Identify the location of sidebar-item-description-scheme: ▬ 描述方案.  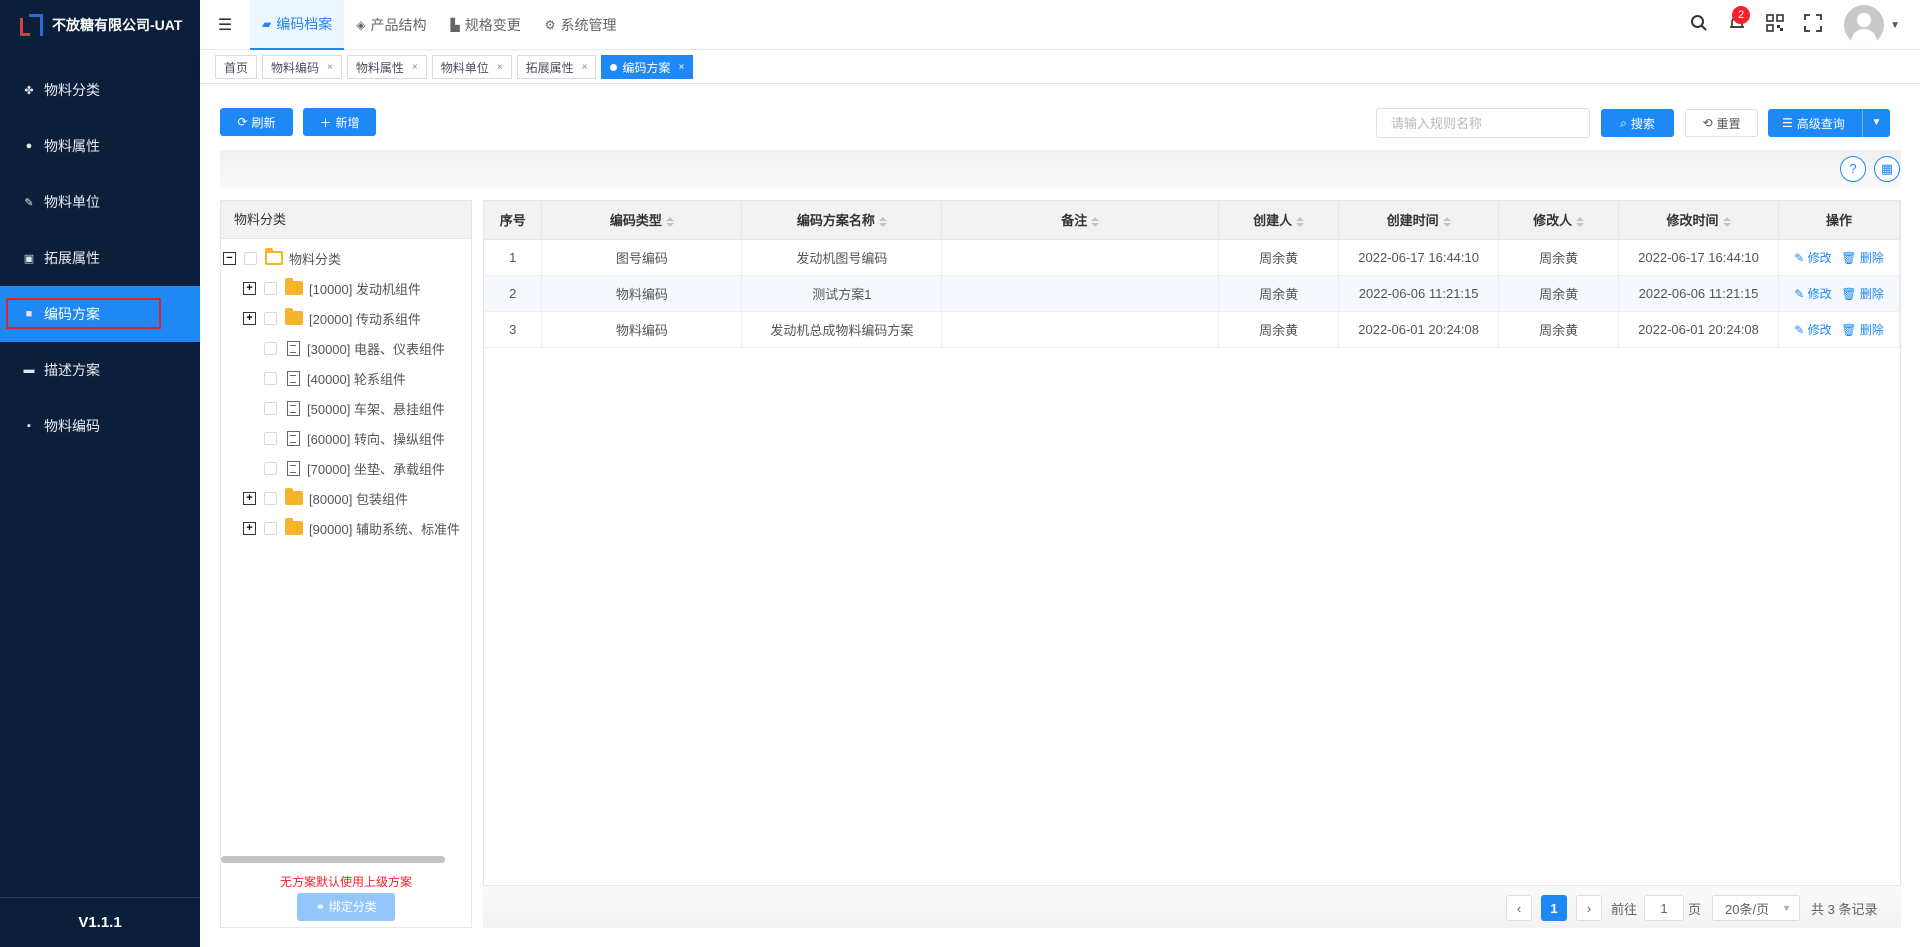
(100, 370).